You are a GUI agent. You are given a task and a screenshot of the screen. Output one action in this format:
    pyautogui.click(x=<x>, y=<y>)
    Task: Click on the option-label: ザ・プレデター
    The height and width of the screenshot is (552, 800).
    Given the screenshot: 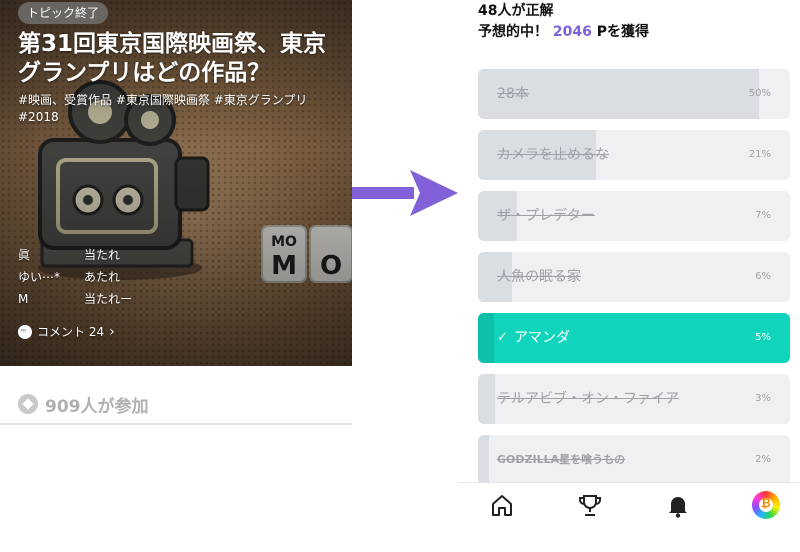 What is the action you would take?
    pyautogui.click(x=546, y=216)
    